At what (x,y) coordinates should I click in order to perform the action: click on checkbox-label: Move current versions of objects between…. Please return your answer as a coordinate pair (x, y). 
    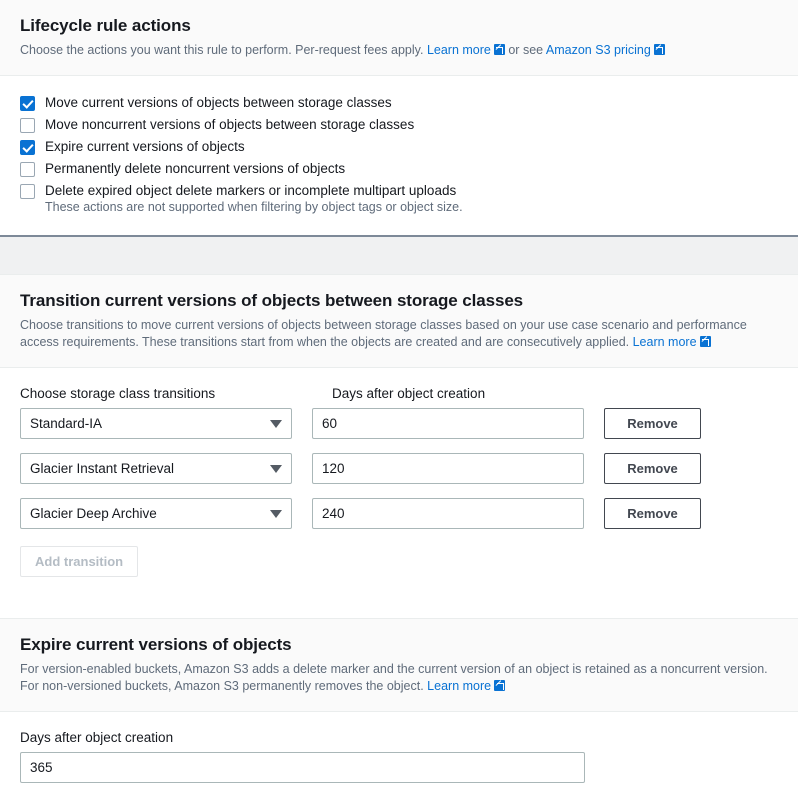
    Looking at the image, I should click on (218, 102).